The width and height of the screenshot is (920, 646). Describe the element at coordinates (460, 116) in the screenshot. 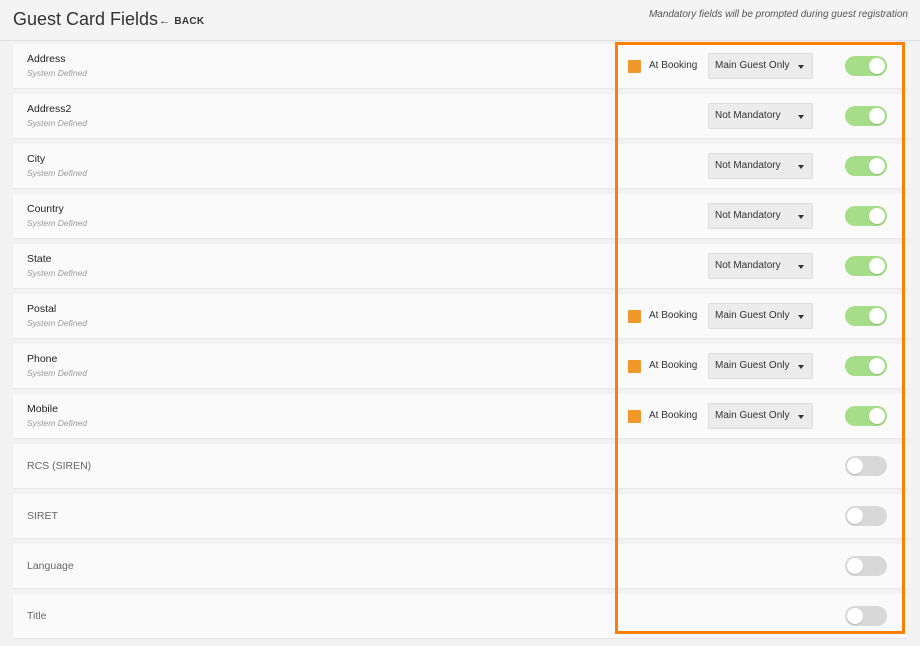

I see `field-row: Address2 System Defined Not Mandatory` at that location.